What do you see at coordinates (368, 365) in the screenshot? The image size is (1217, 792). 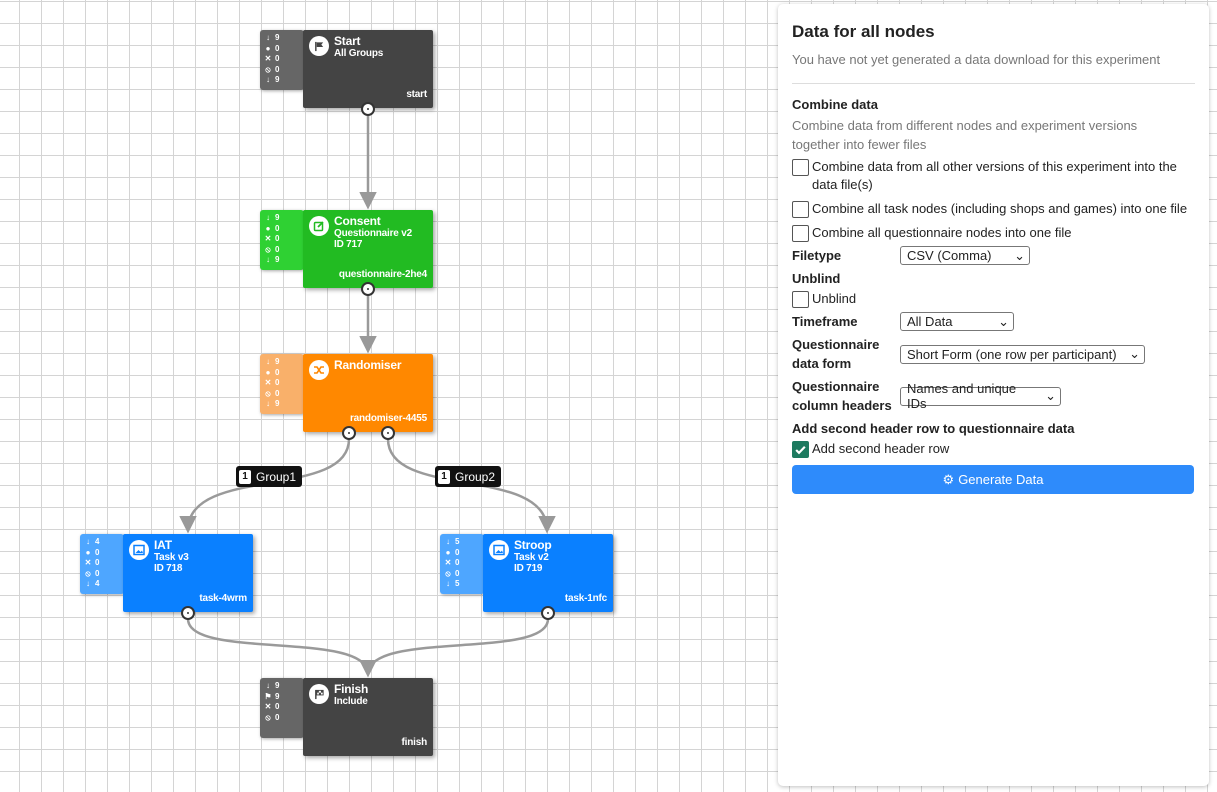 I see `node-title: Randomiser` at bounding box center [368, 365].